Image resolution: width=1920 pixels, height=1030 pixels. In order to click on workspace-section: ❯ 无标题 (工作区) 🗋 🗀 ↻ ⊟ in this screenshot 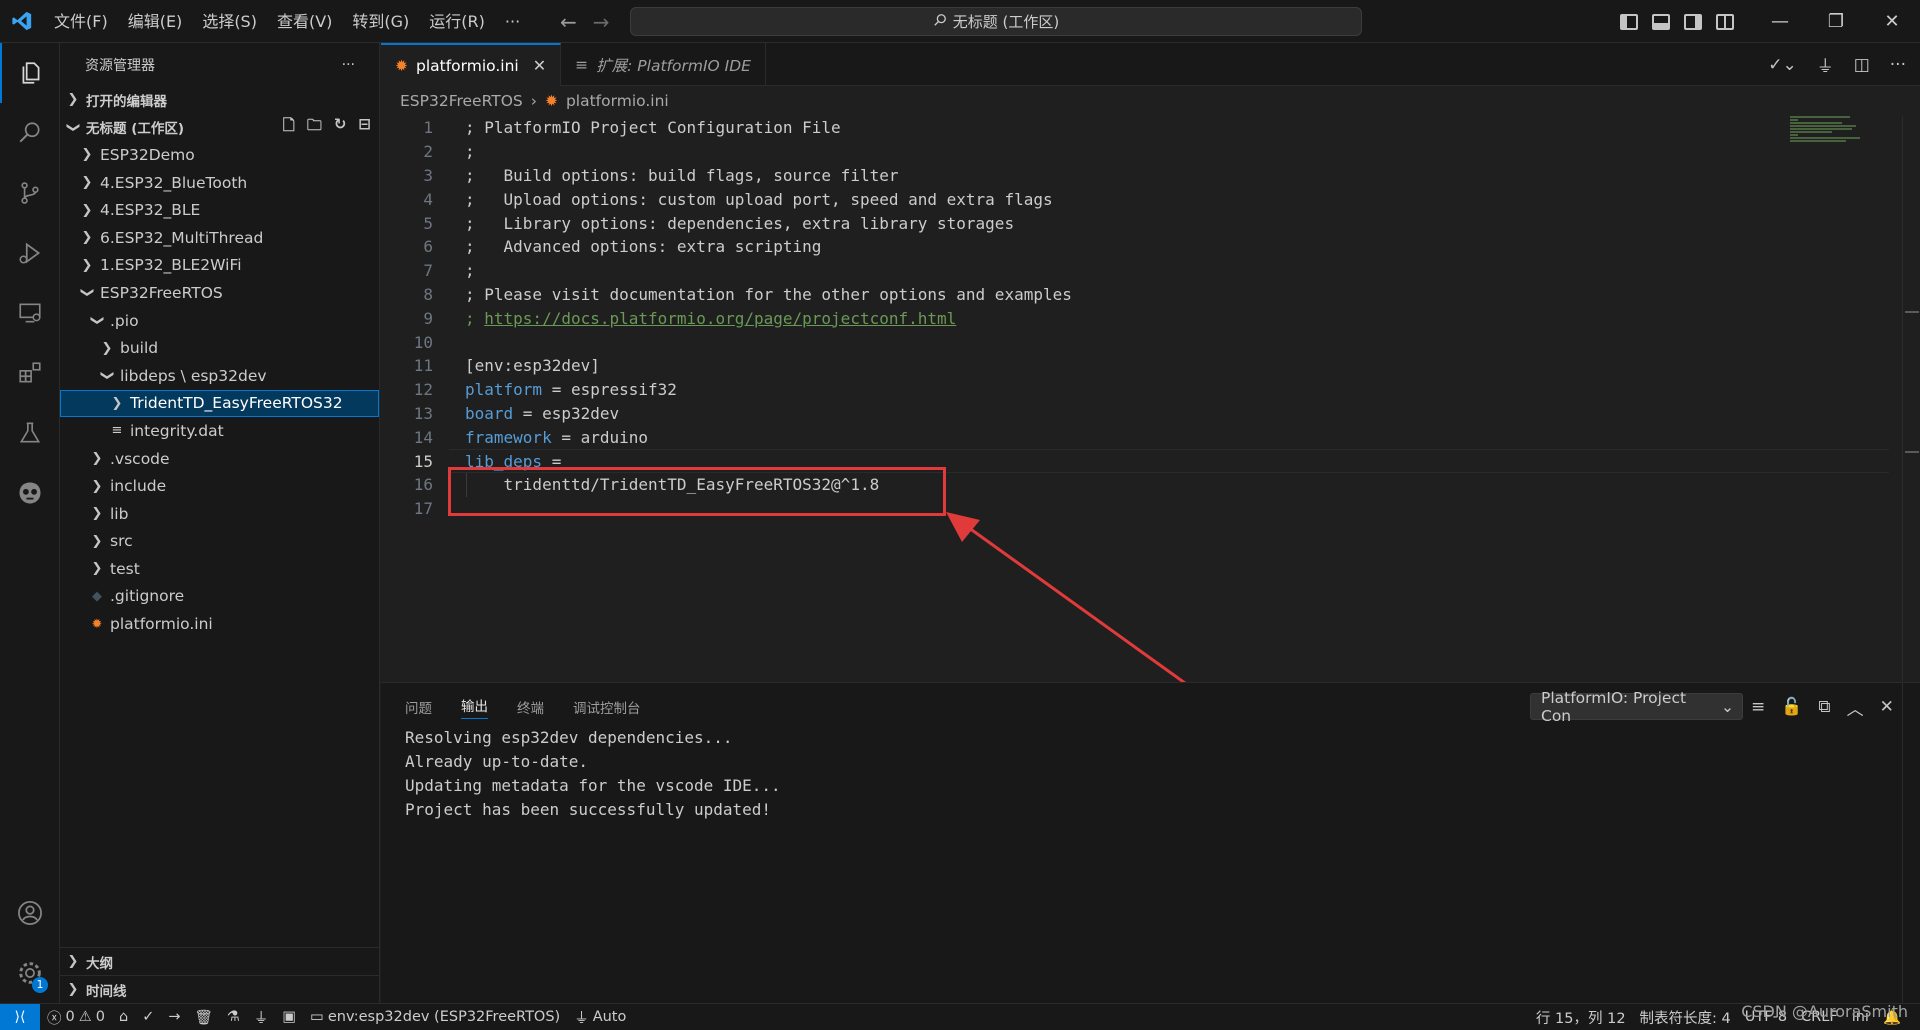, I will do `click(219, 128)`.